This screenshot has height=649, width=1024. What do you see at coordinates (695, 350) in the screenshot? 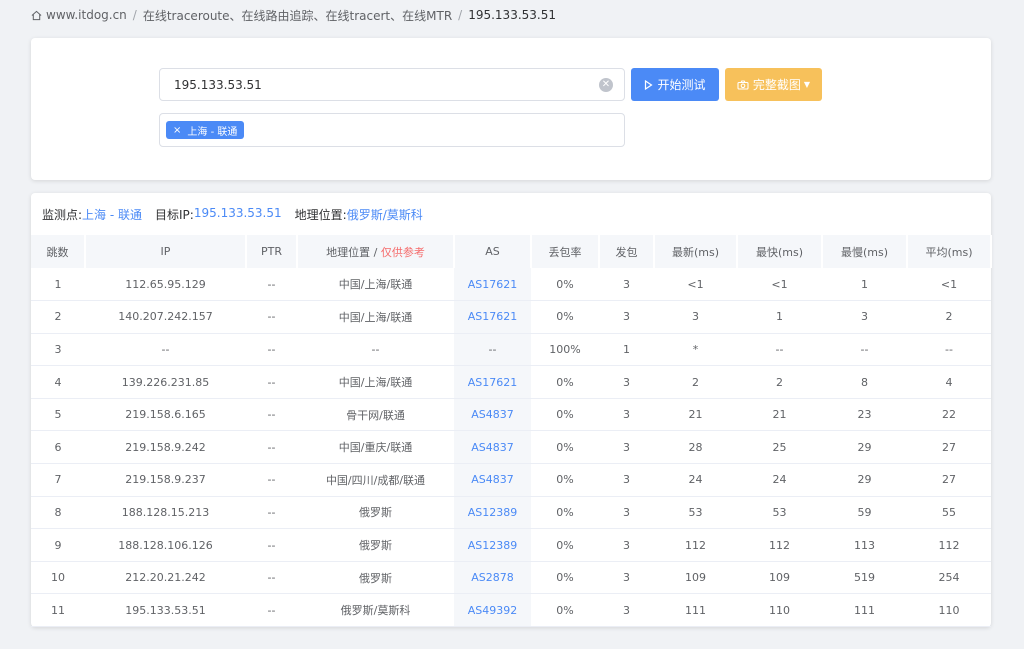
I see `cell-last: *` at bounding box center [695, 350].